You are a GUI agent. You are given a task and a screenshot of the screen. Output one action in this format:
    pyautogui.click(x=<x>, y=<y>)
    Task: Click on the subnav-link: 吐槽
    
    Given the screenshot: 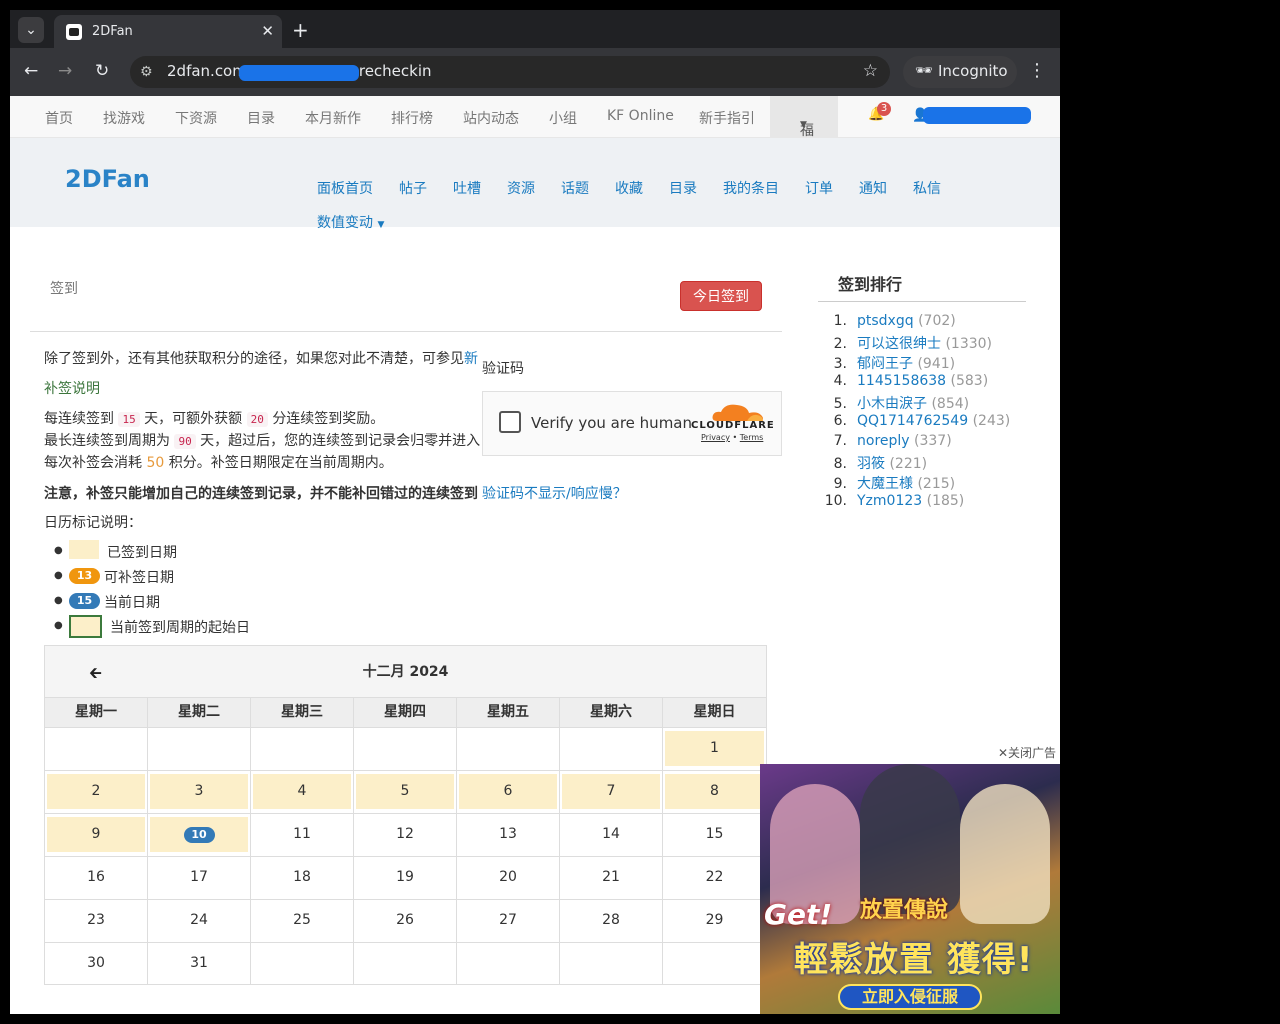 What is the action you would take?
    pyautogui.click(x=467, y=188)
    